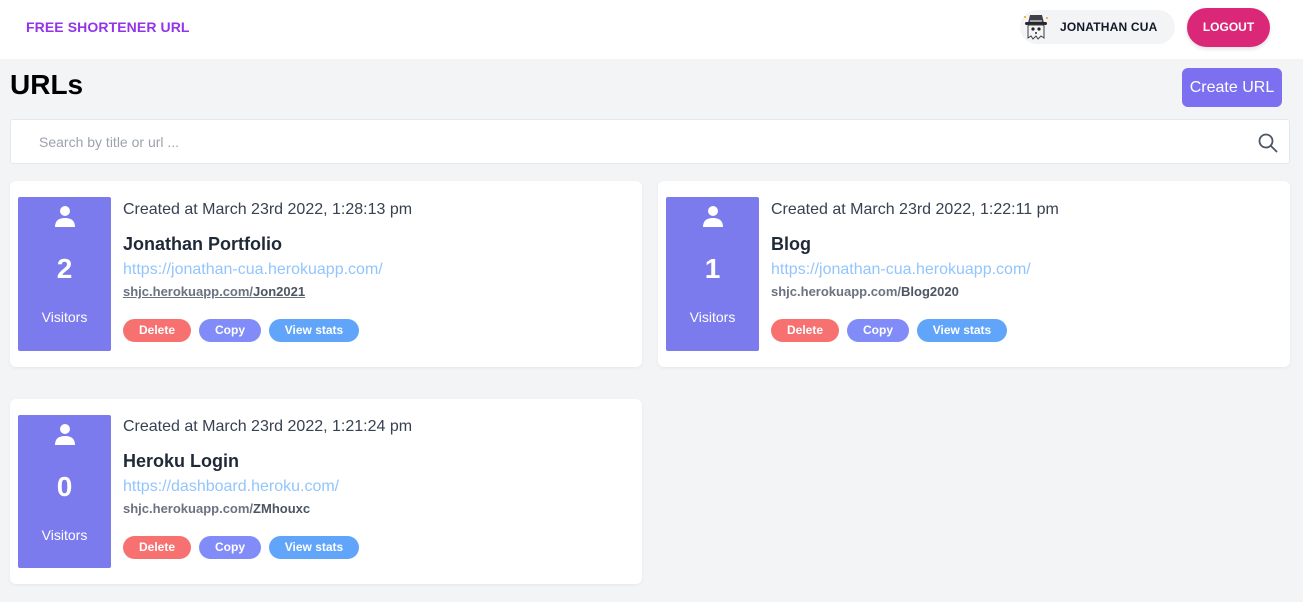 The height and width of the screenshot is (602, 1303). What do you see at coordinates (108, 27) in the screenshot?
I see `brand-logo-text: FREE SHORTENER URL` at bounding box center [108, 27].